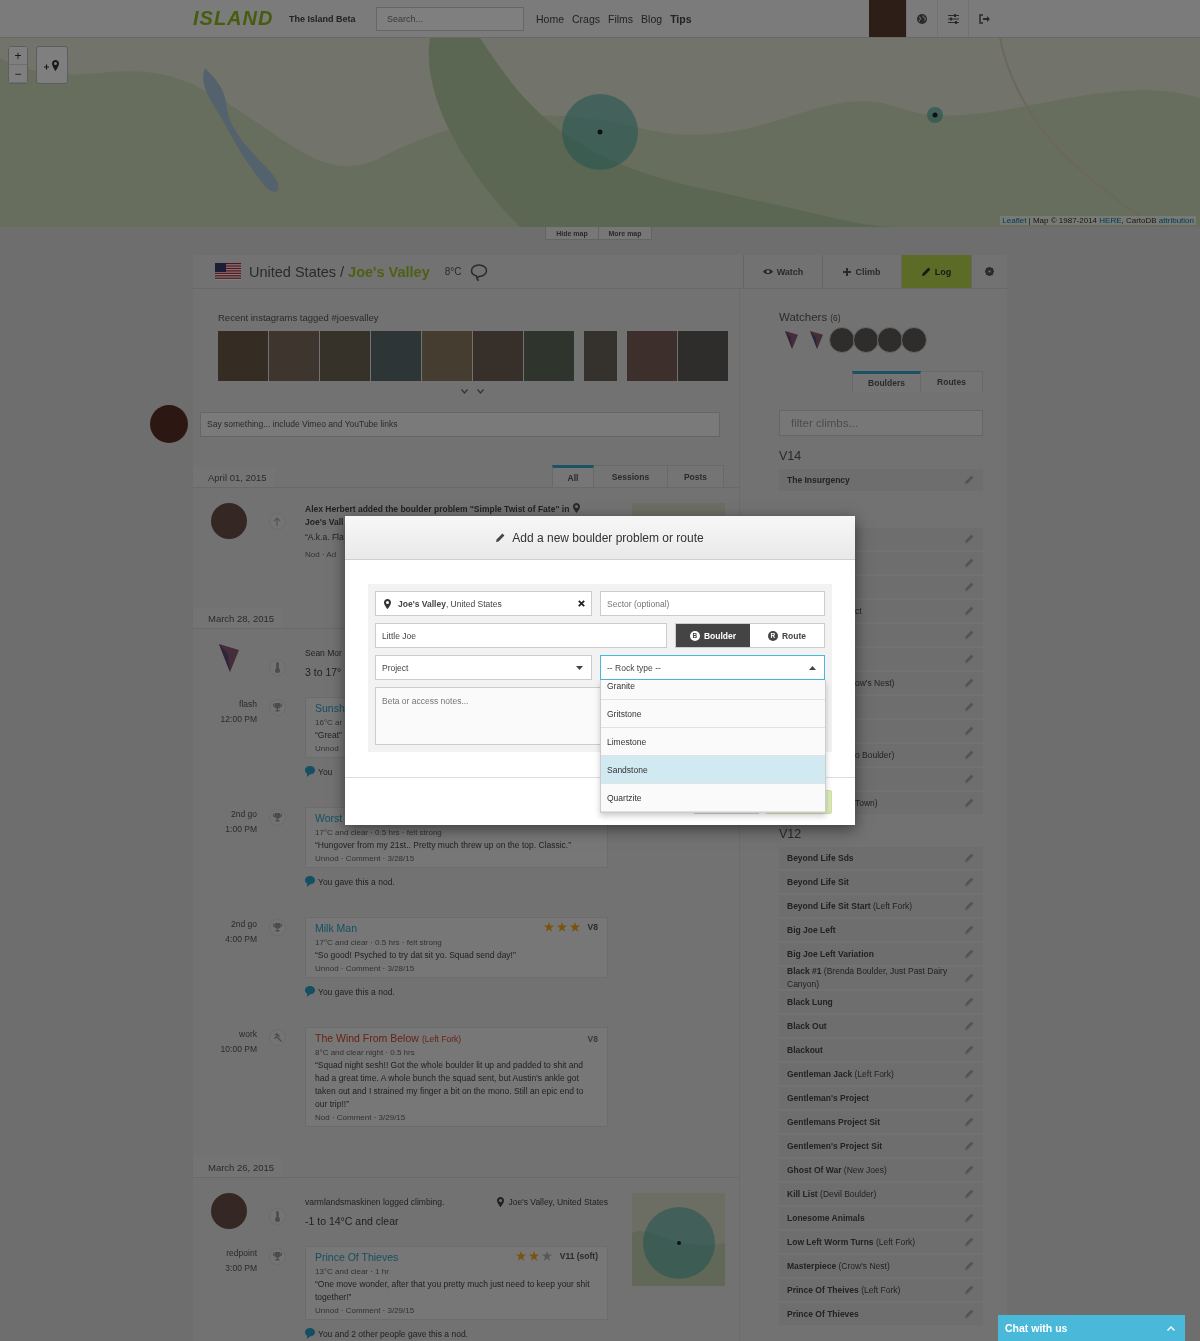 Image resolution: width=1200 pixels, height=1341 pixels. What do you see at coordinates (881, 480) in the screenshot?
I see `climb-list-item: The Insurgency` at bounding box center [881, 480].